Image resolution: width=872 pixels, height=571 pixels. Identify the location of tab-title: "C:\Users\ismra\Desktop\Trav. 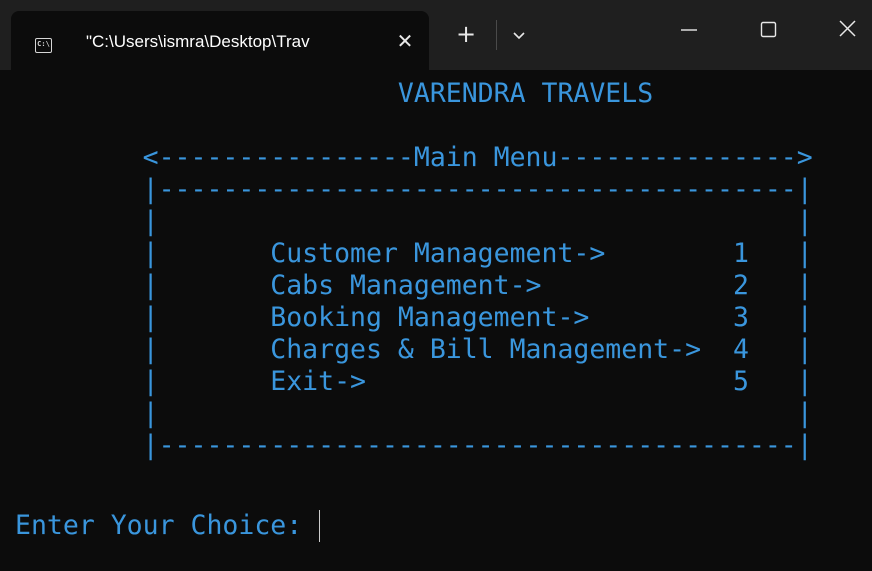
(198, 41).